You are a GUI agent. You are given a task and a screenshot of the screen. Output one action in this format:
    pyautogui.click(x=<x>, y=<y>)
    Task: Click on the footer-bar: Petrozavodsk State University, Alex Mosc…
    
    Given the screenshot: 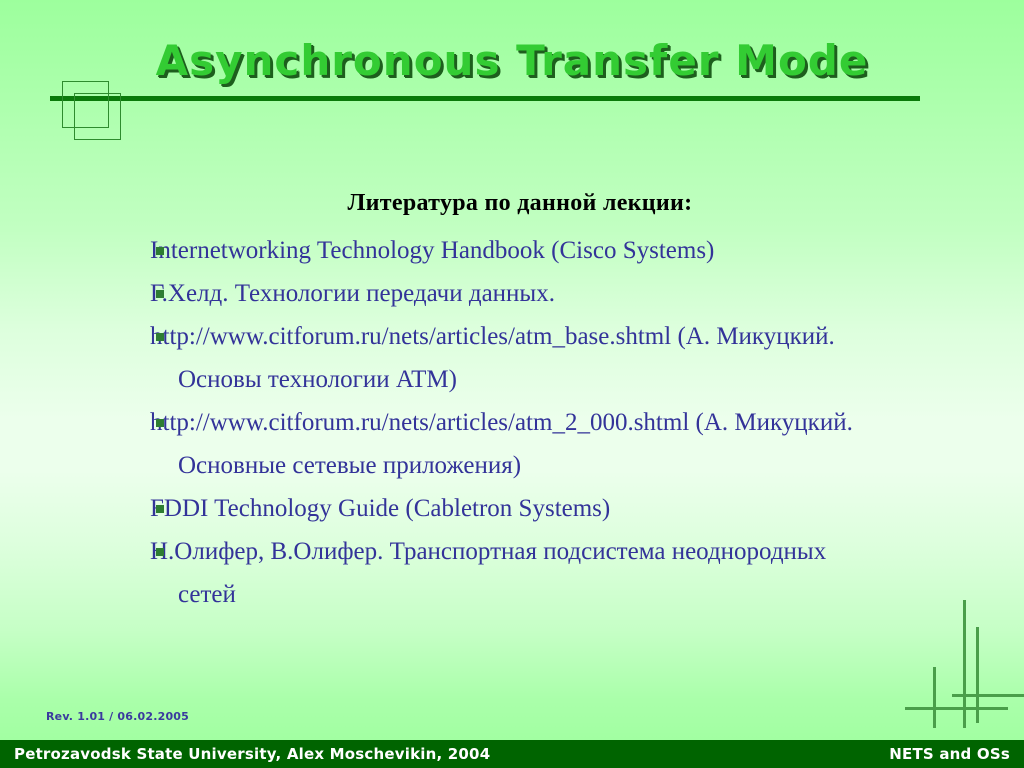 What is the action you would take?
    pyautogui.click(x=512, y=754)
    